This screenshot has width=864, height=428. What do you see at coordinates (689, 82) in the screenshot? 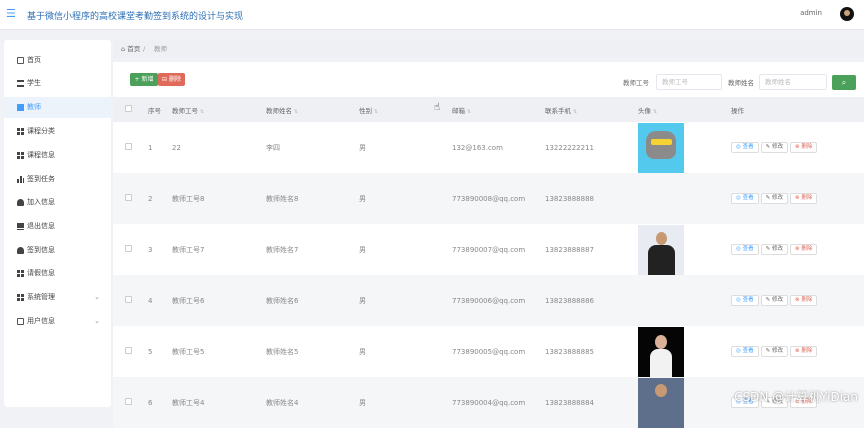
I see `teacher-id-input: 教师工号` at bounding box center [689, 82].